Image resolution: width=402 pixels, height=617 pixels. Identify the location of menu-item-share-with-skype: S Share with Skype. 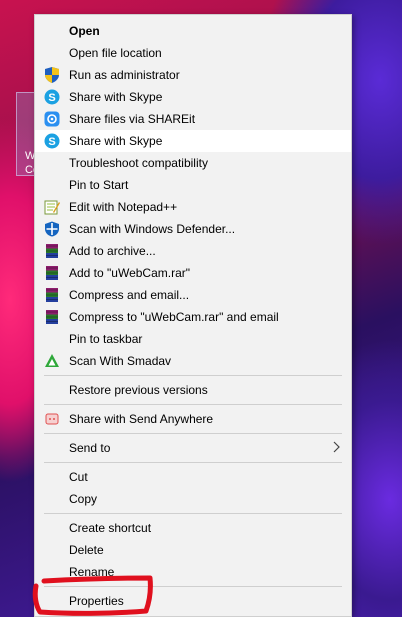
(193, 97).